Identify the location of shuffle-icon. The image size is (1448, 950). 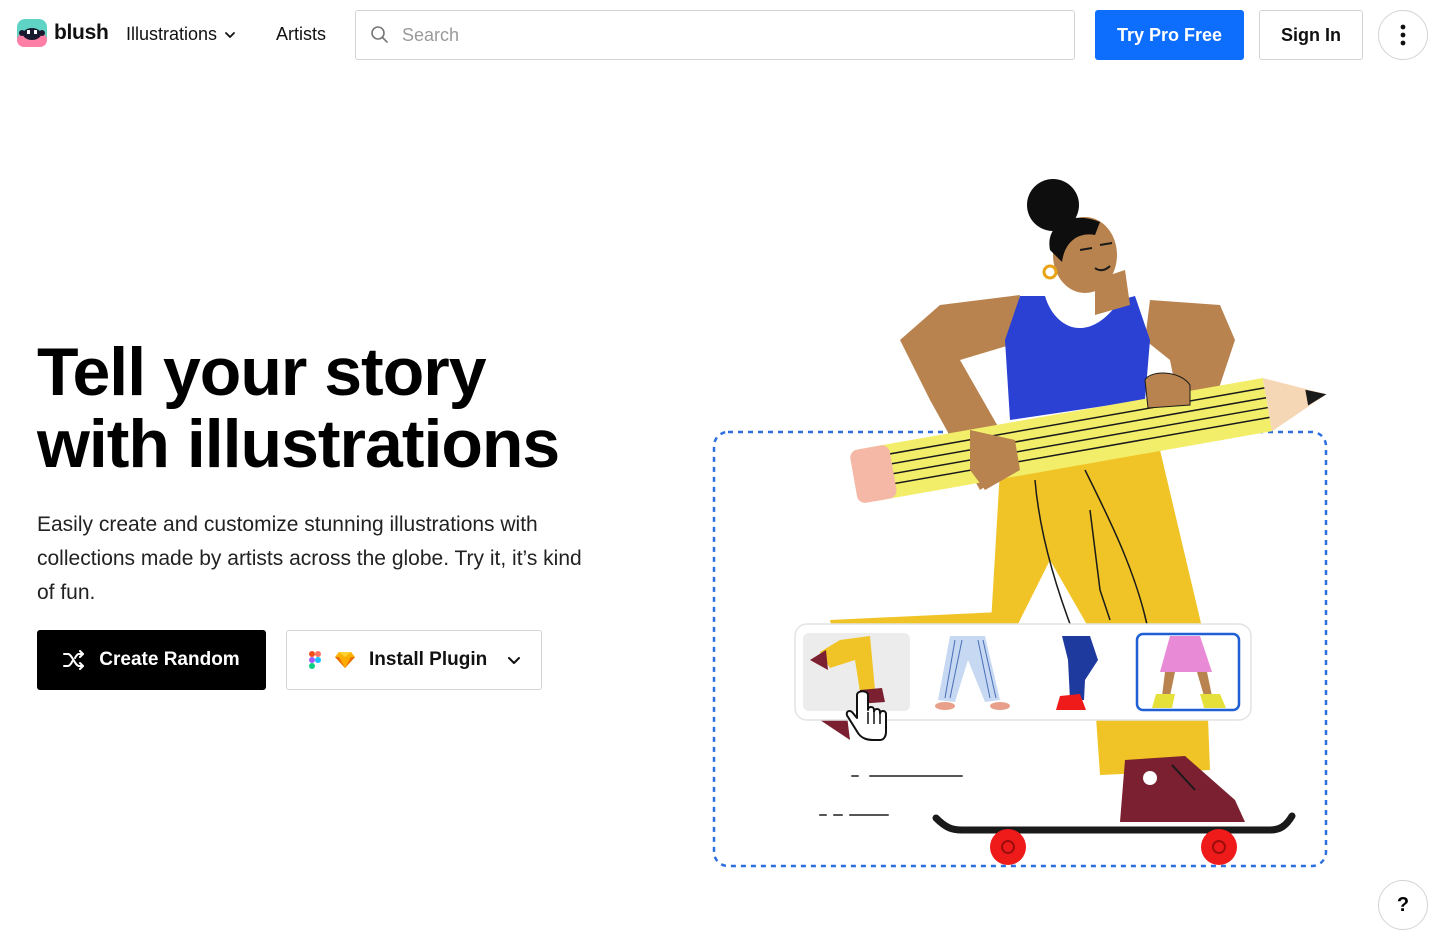
(74, 660).